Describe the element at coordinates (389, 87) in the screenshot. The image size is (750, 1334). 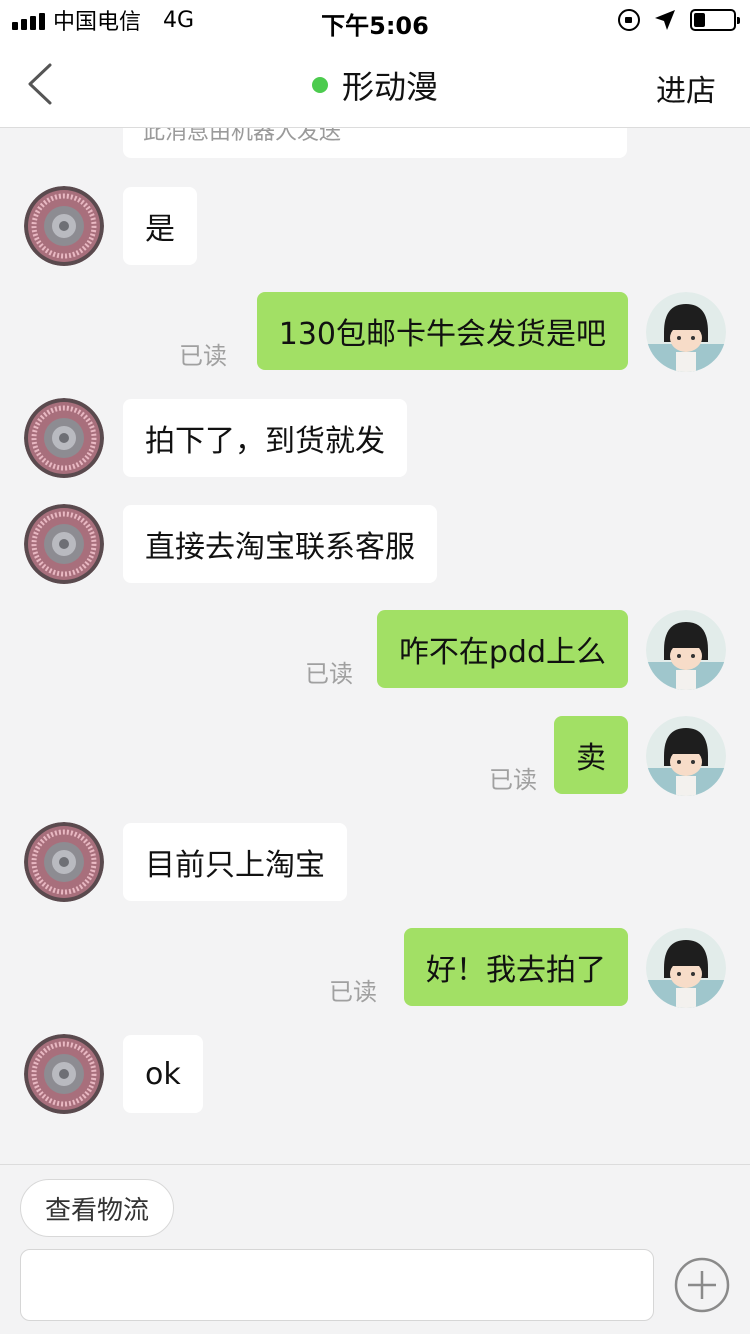
I see `chat-title: 形动漫` at that location.